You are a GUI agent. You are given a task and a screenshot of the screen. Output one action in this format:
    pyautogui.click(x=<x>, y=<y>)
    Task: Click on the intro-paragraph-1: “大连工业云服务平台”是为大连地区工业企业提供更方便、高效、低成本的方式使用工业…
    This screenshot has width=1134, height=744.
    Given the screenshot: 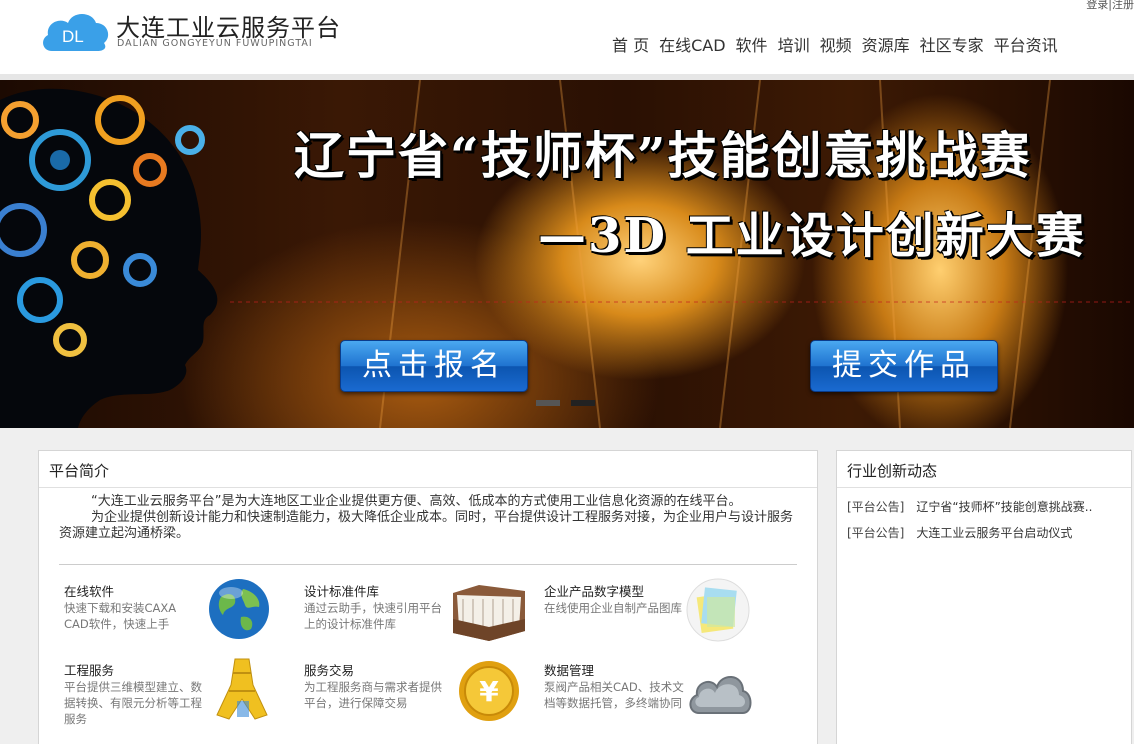 What is the action you would take?
    pyautogui.click(x=416, y=501)
    